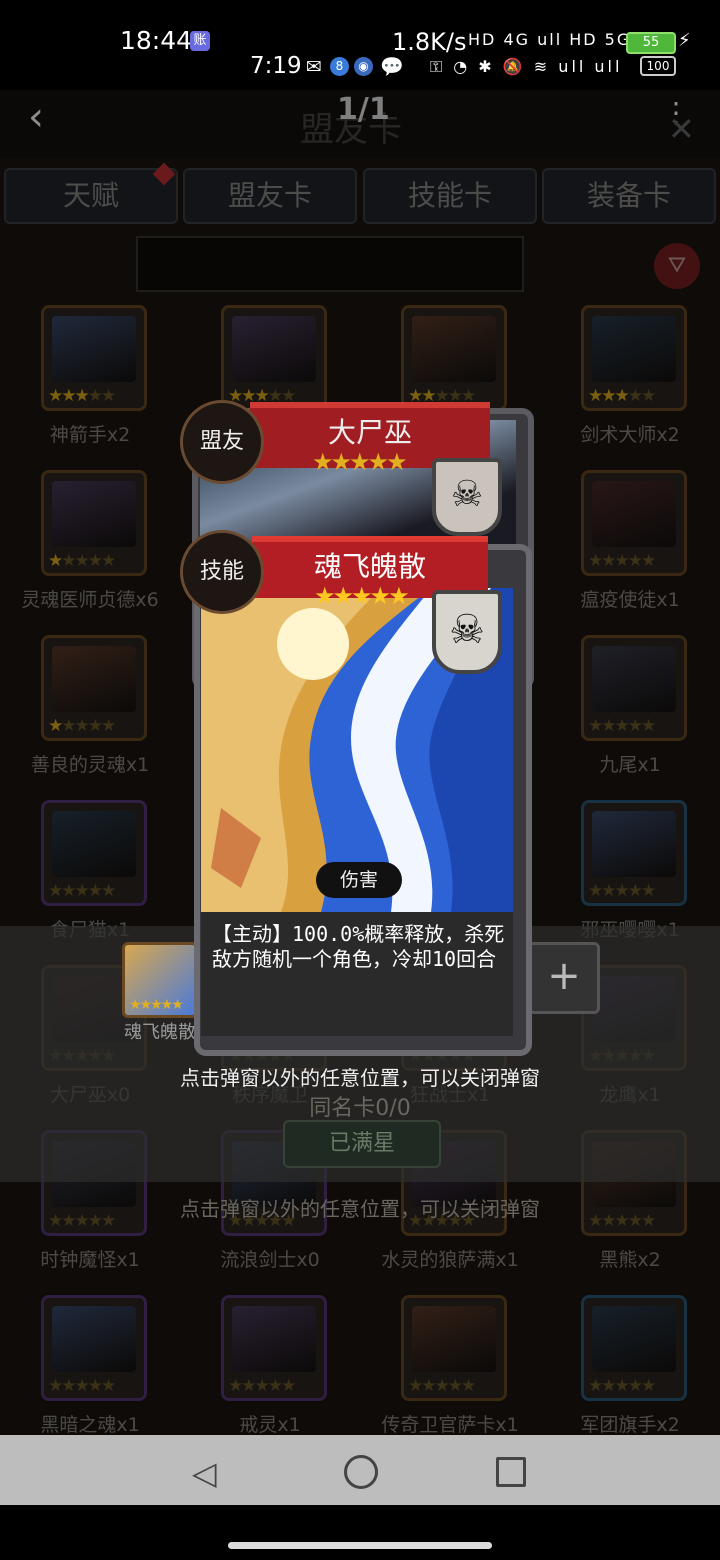  Describe the element at coordinates (651, 43) in the screenshot. I see `battery-icon: 55` at that location.